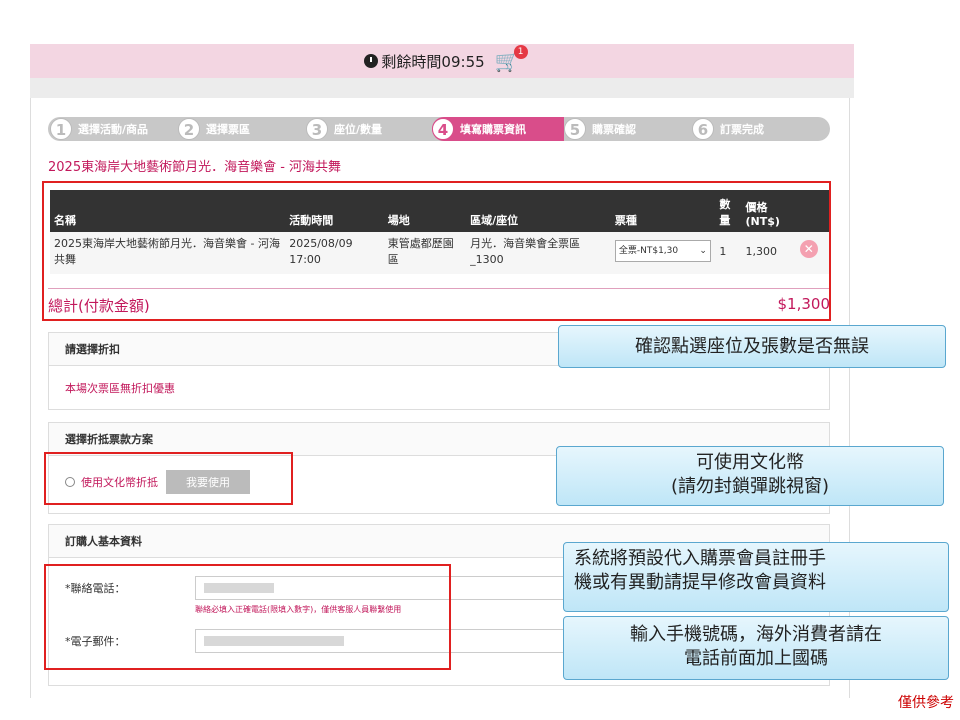  What do you see at coordinates (756, 577) in the screenshot?
I see `callout-member-phone: 系統將預設代入購票會員註冊手 機或有異動請提早修改會員資料` at bounding box center [756, 577].